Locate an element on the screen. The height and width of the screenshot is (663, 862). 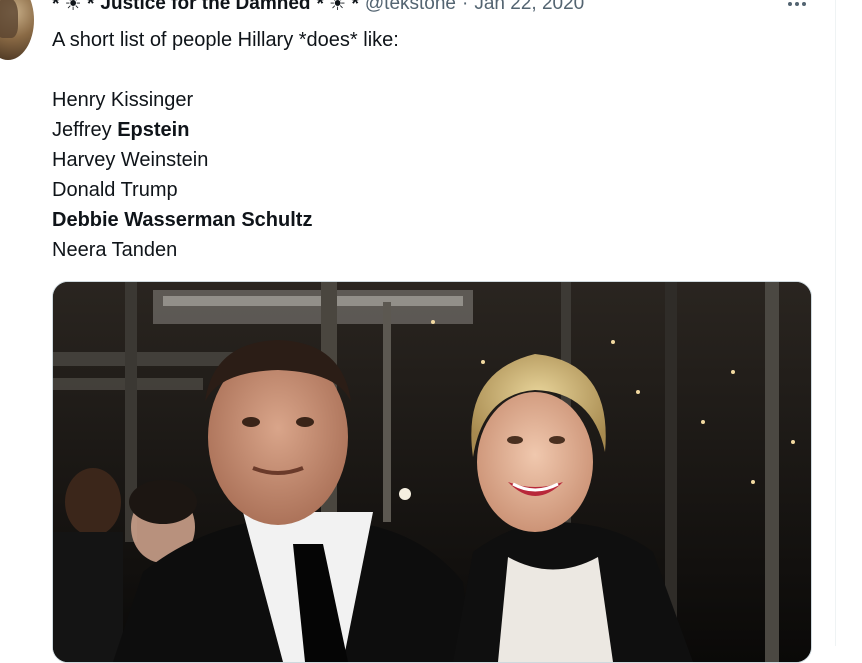
tweet-text-line: Henry Kissinger is located at coordinates (432, 100).